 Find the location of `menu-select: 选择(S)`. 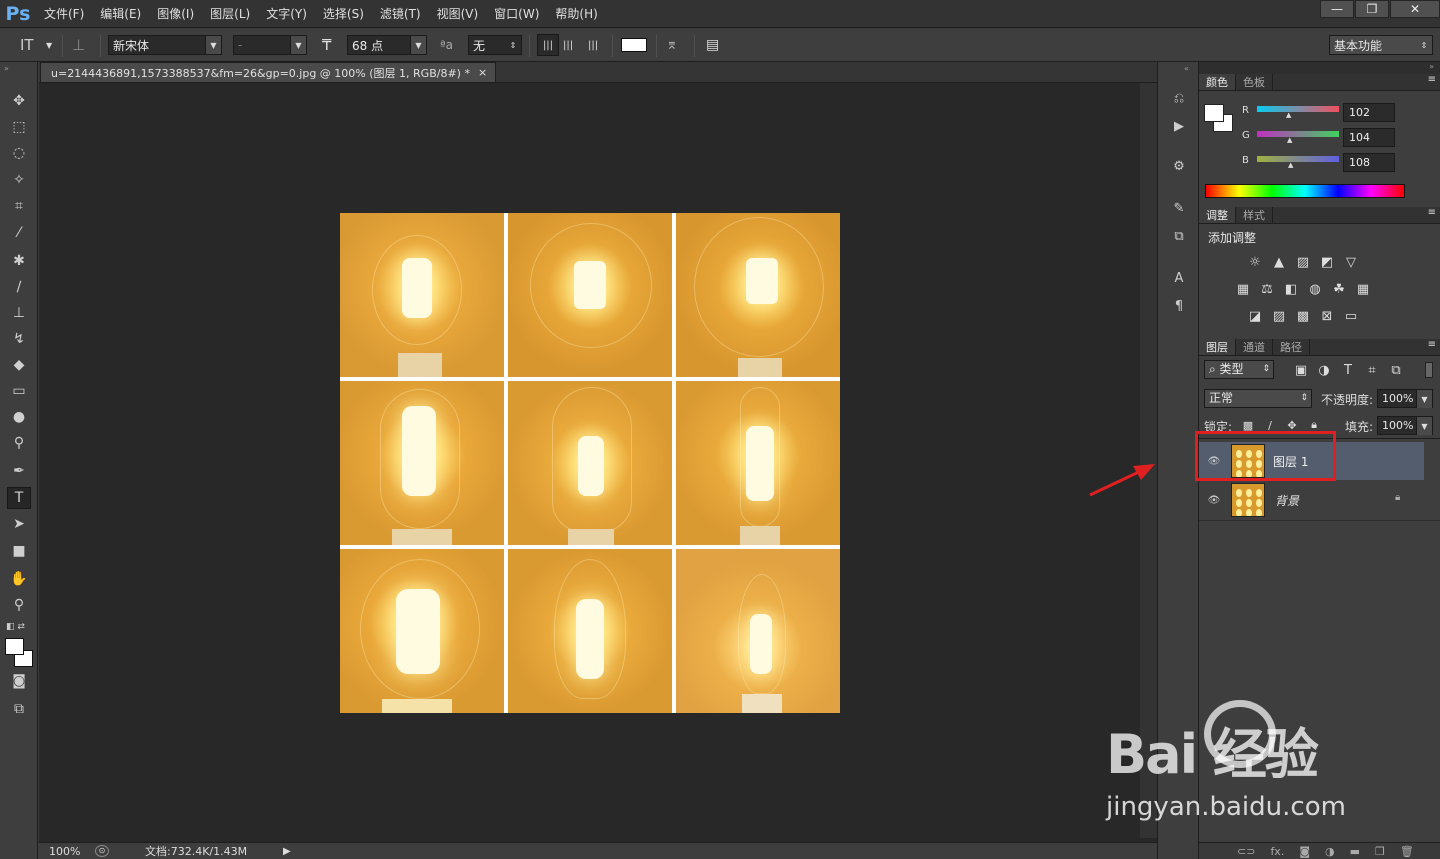

menu-select: 选择(S) is located at coordinates (343, 14).